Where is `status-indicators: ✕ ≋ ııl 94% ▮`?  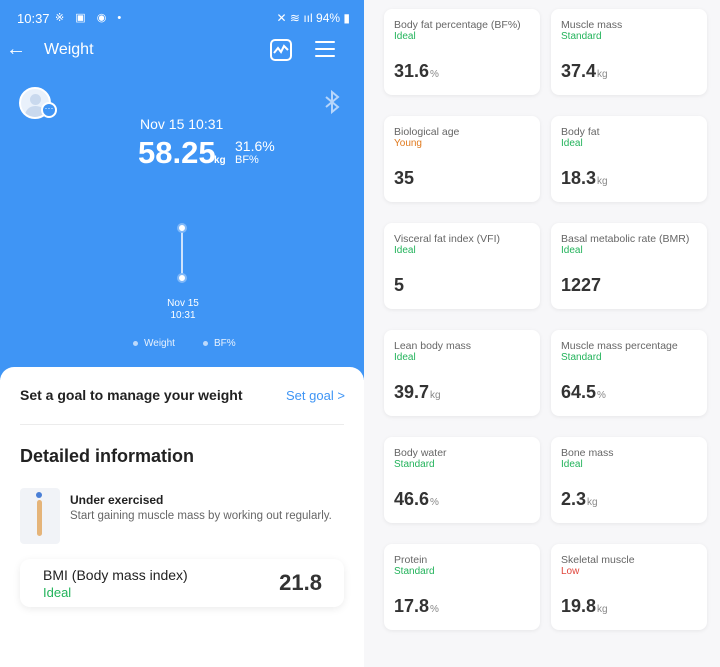 status-indicators: ✕ ≋ ııl 94% ▮ is located at coordinates (313, 18).